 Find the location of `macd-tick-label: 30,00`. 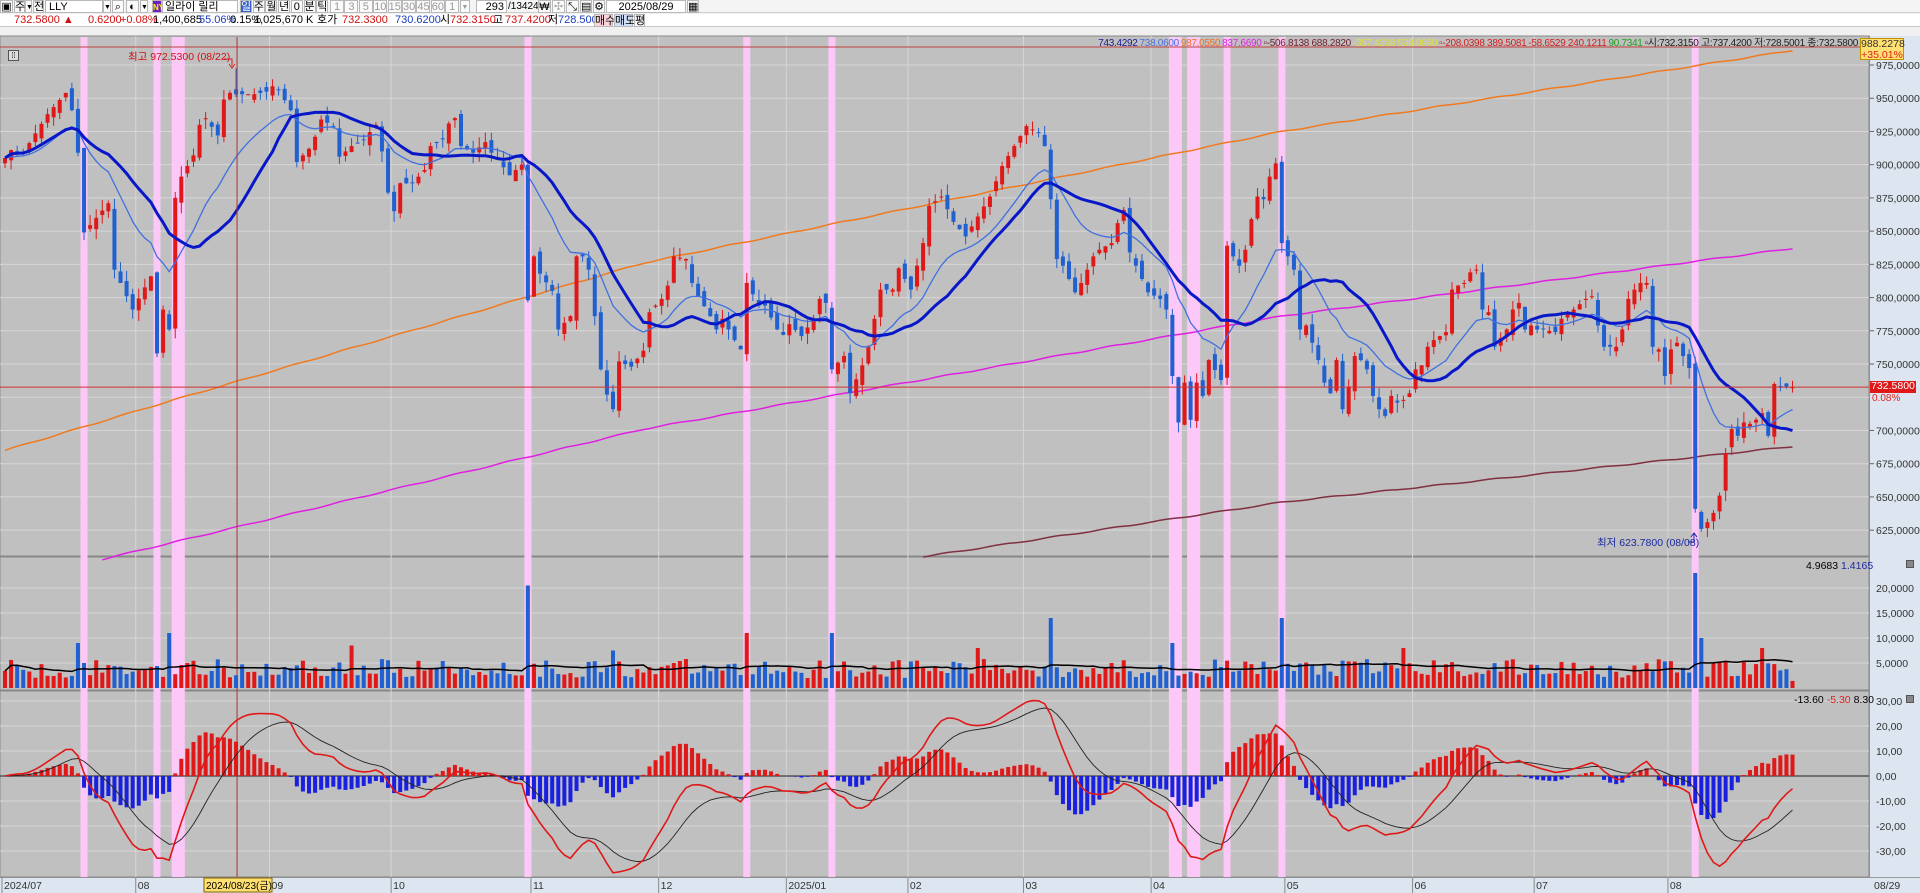

macd-tick-label: 30,00 is located at coordinates (1889, 702).